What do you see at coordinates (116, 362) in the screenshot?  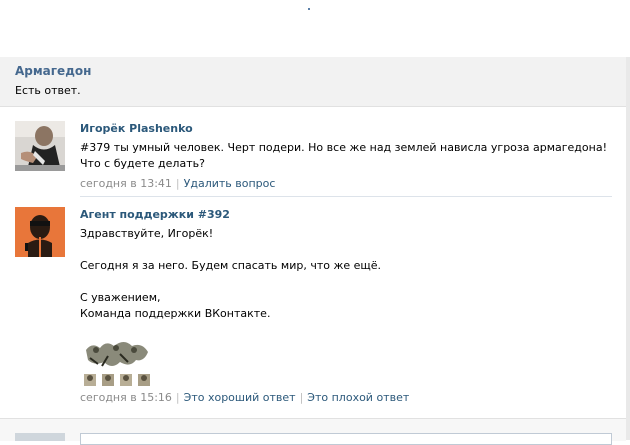 I see `team-image` at bounding box center [116, 362].